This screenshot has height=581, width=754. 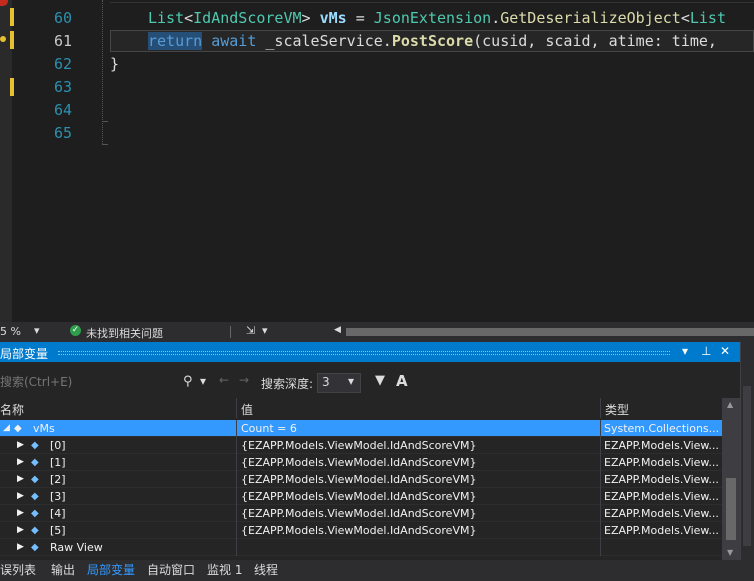 I want to click on line-number: 62, so click(x=62, y=64).